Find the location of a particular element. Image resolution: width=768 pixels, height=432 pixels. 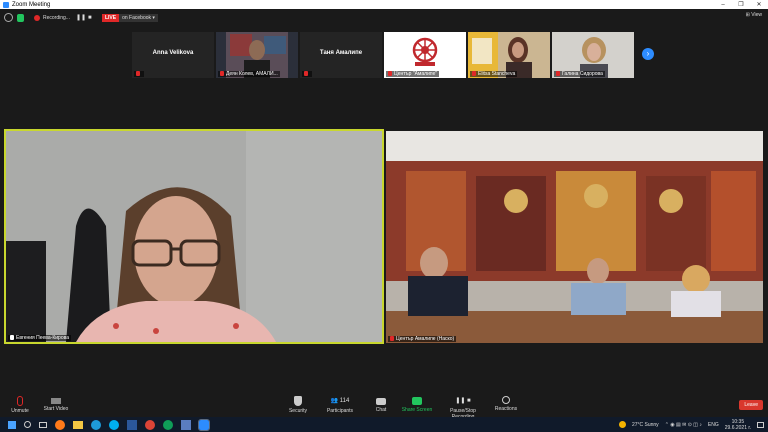

pause-recording-icon: ❚❚ is located at coordinates (81, 18).